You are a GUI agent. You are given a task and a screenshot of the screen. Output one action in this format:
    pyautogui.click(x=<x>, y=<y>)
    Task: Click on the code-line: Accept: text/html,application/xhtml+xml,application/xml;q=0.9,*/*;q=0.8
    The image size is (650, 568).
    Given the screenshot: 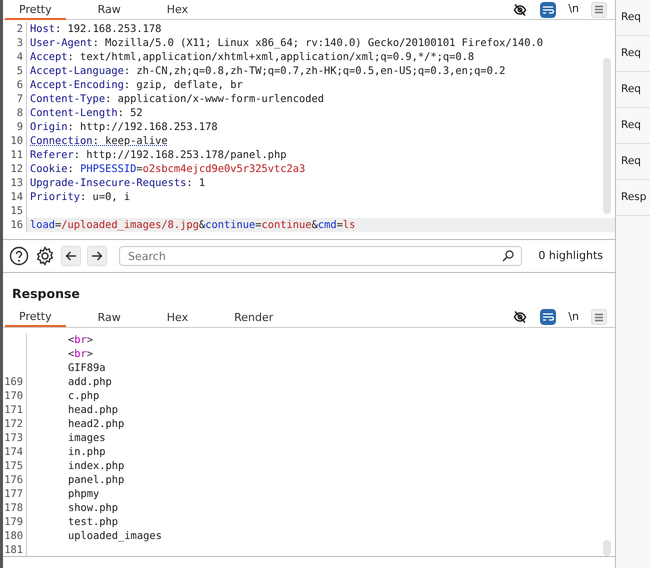 What is the action you would take?
    pyautogui.click(x=251, y=57)
    